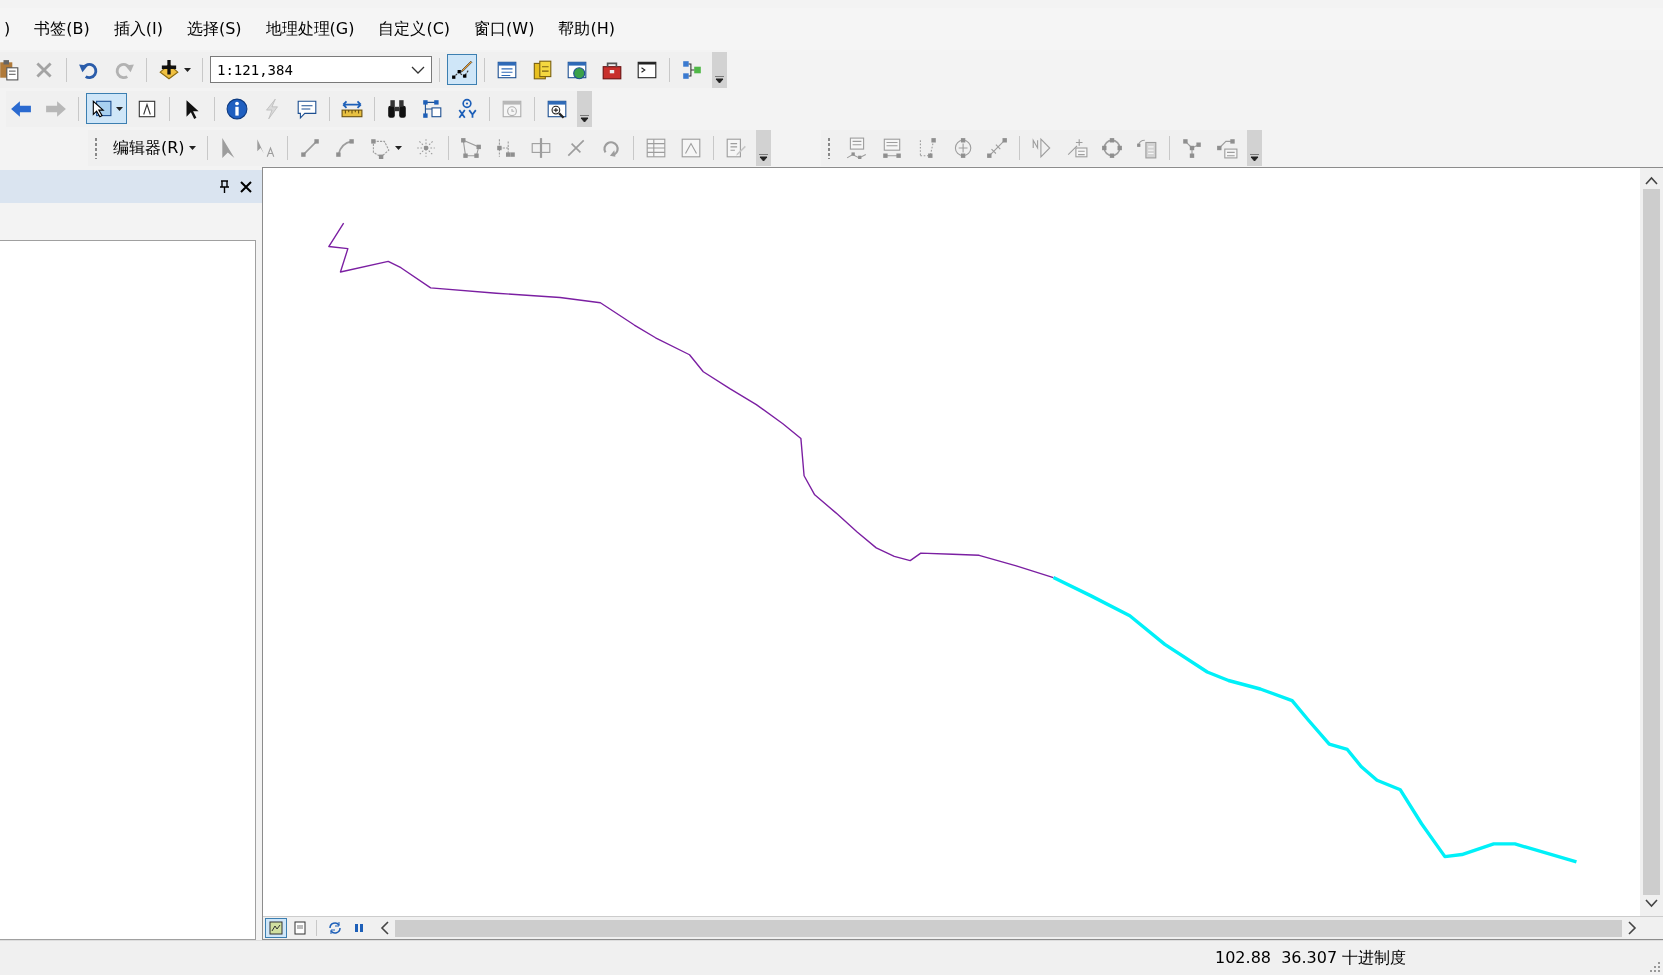 The height and width of the screenshot is (975, 1663). Describe the element at coordinates (335, 928) in the screenshot. I see `refresh-icon` at that location.